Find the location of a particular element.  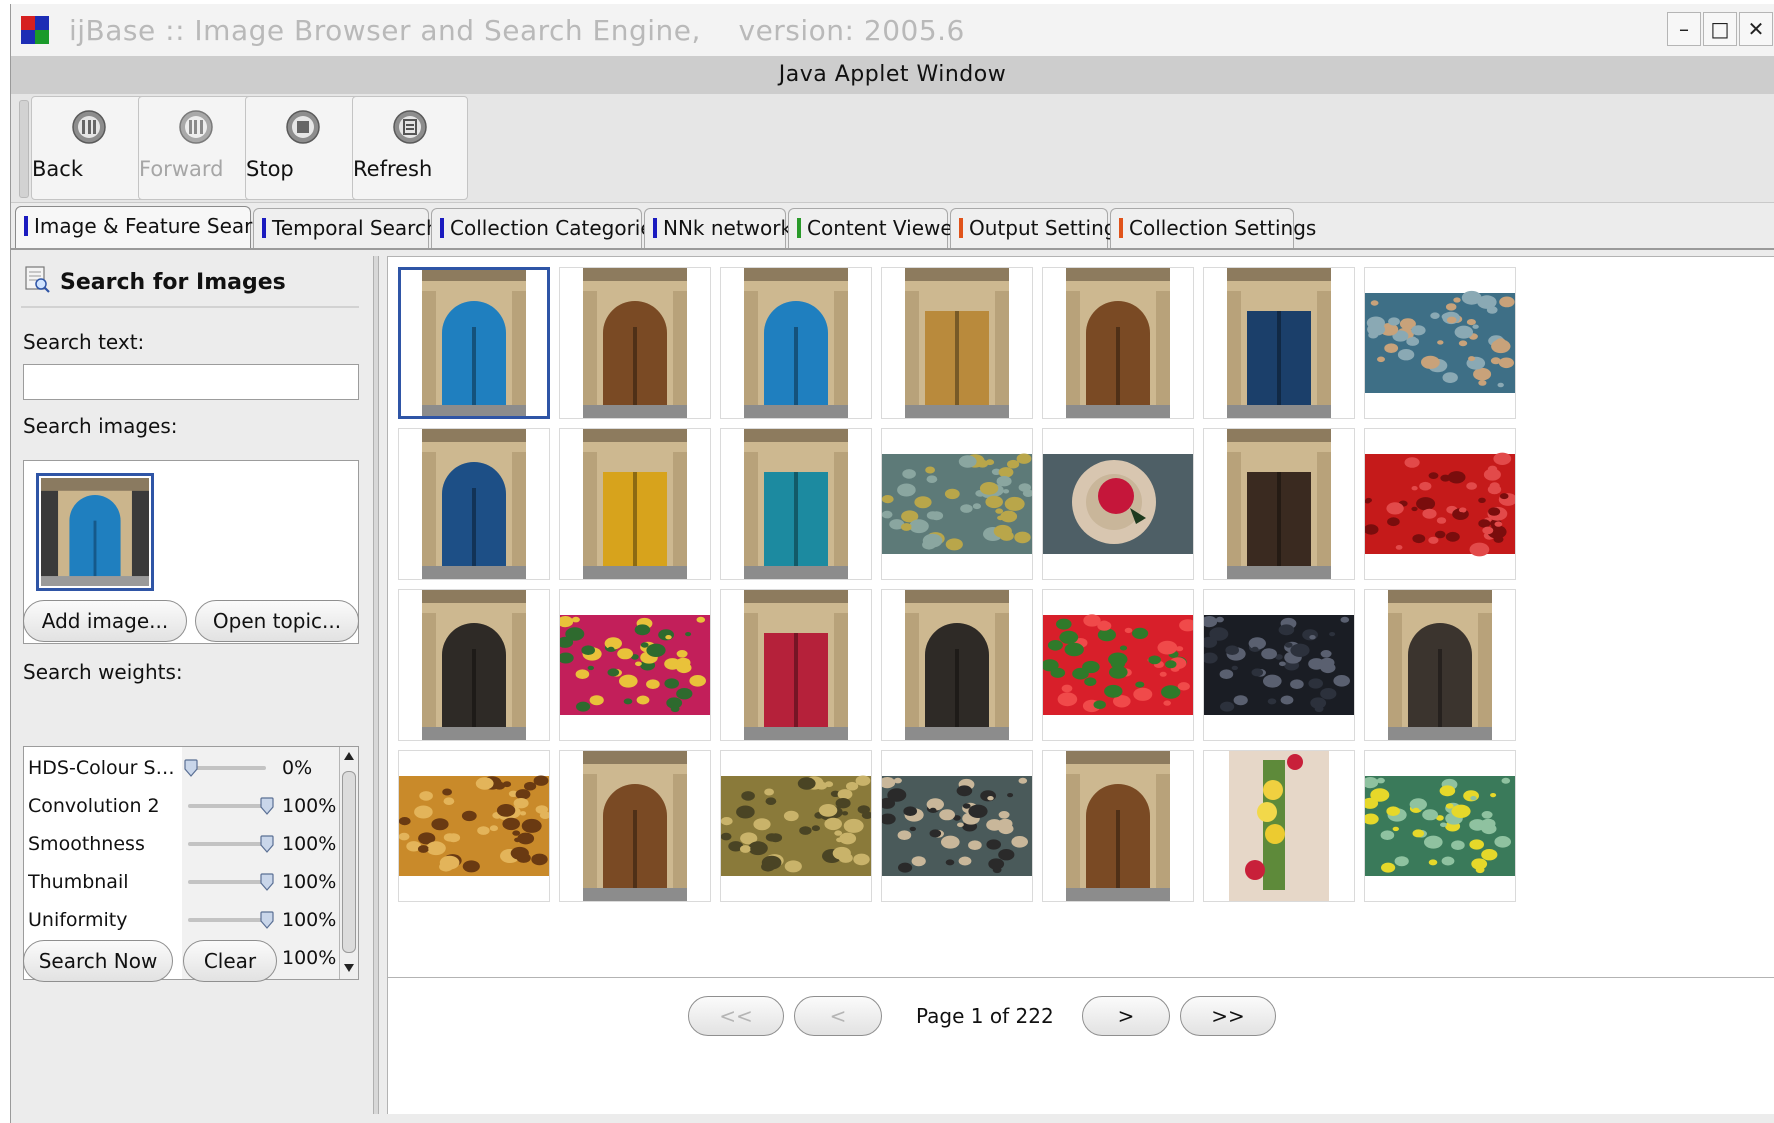

panel-splitter is located at coordinates (376, 685).